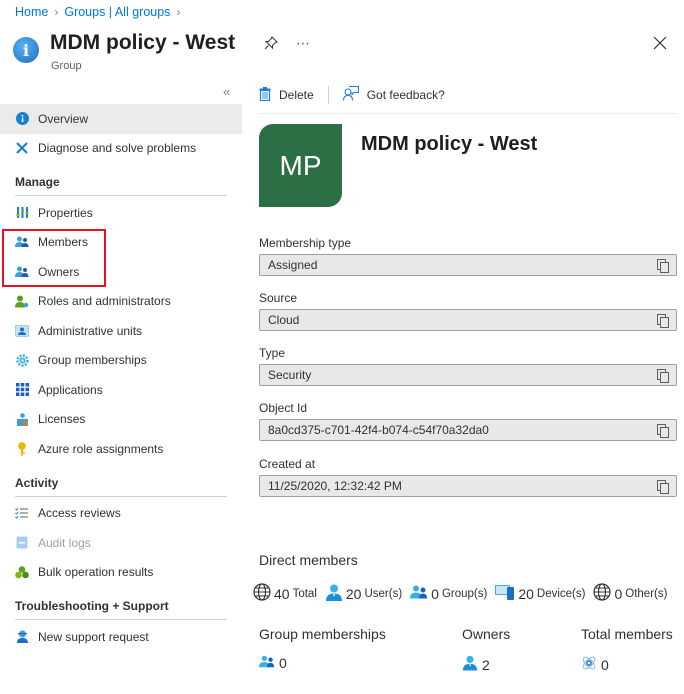 Image resolution: width=684 pixels, height=694 pixels. What do you see at coordinates (328, 95) in the screenshot?
I see `toolbar-separator` at bounding box center [328, 95].